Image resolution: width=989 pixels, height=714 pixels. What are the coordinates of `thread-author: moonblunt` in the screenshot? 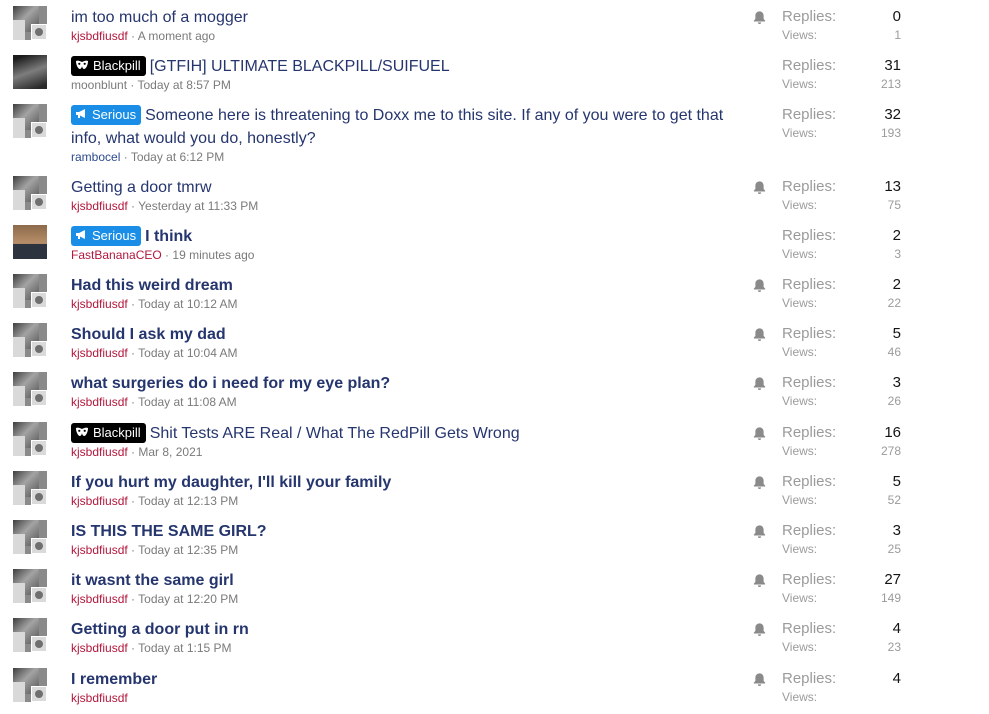 It's located at (99, 85).